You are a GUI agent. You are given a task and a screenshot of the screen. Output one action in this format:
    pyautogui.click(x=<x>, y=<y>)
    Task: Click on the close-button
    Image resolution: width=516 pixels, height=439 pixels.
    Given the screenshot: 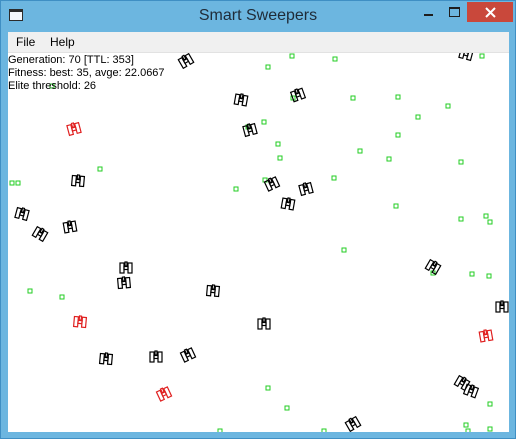 What is the action you would take?
    pyautogui.click(x=490, y=12)
    